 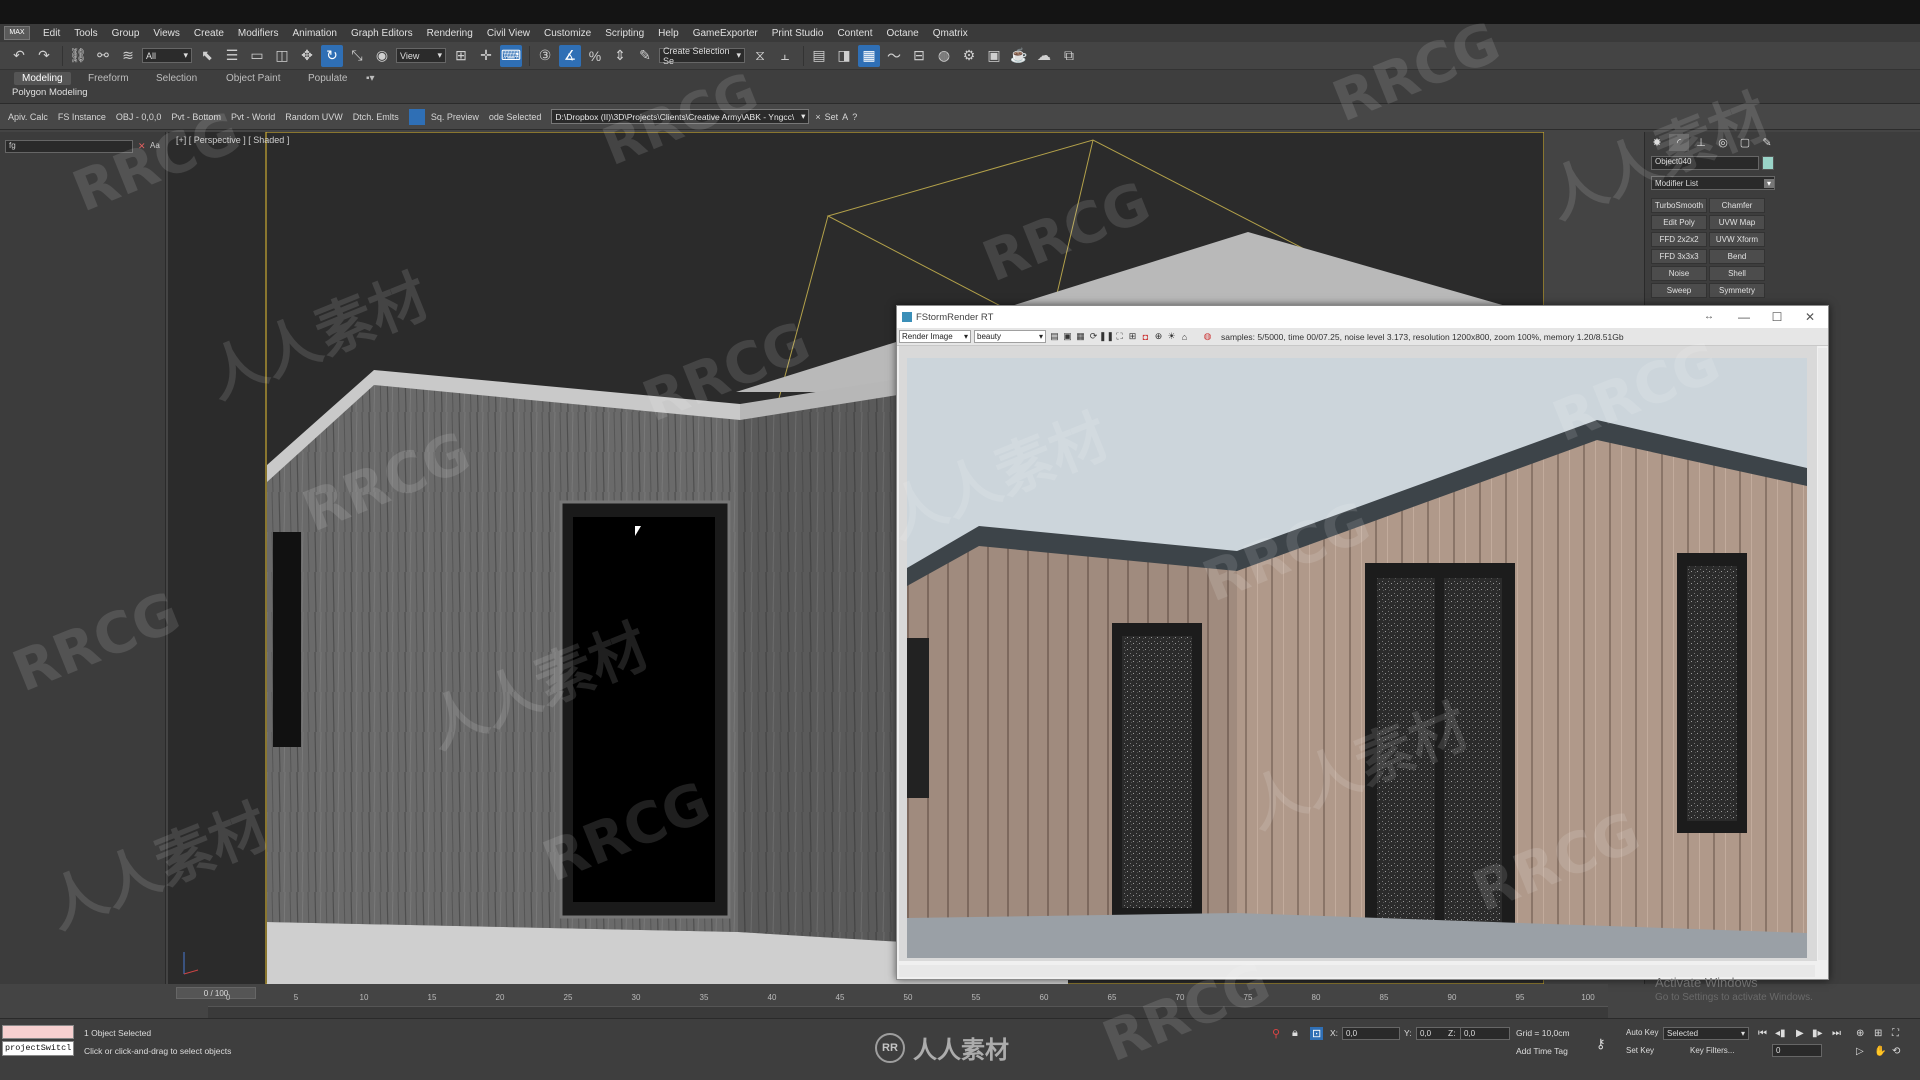 What do you see at coordinates (1860, 1051) in the screenshot?
I see `fov-icon: ▷` at bounding box center [1860, 1051].